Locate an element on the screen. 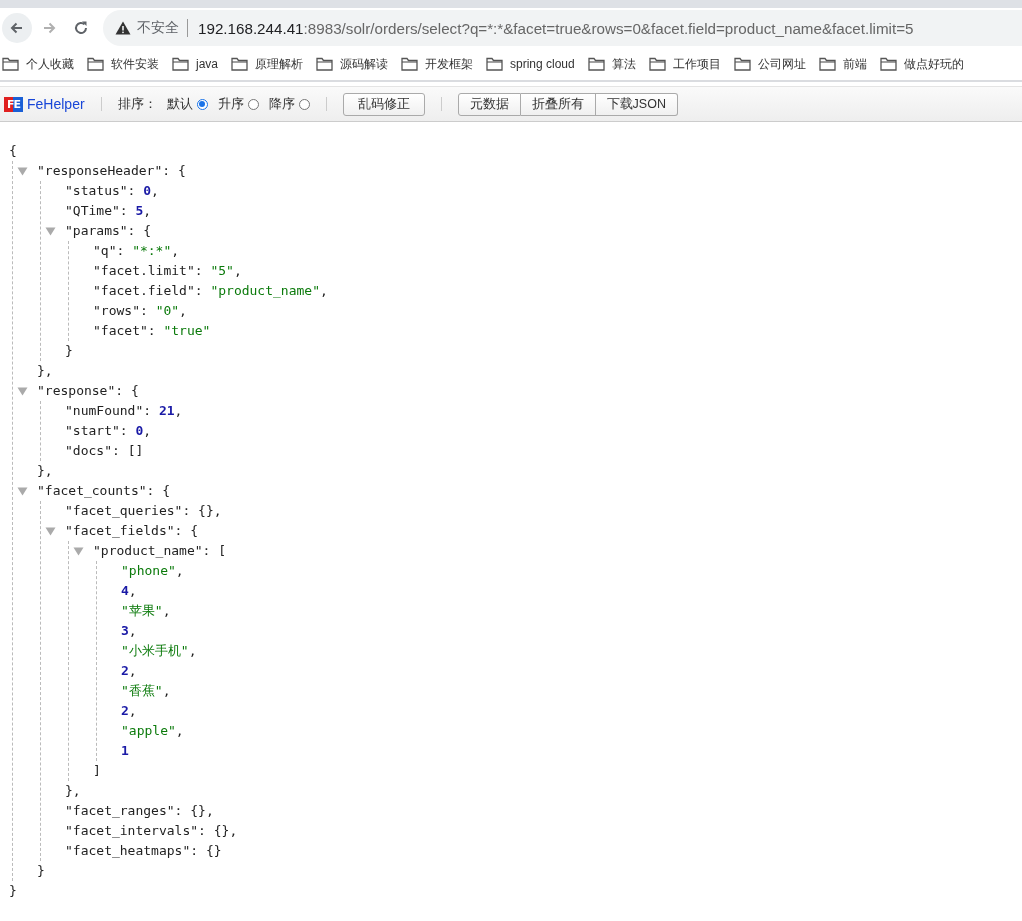 Image resolution: width=1022 pixels, height=921 pixels. address-bar: 不安全 192.168.244.41:8983/solr/orders/select?q=*:*&facet=true&rows=0&facet.field=product_name&facet.limit=5 is located at coordinates (562, 28).